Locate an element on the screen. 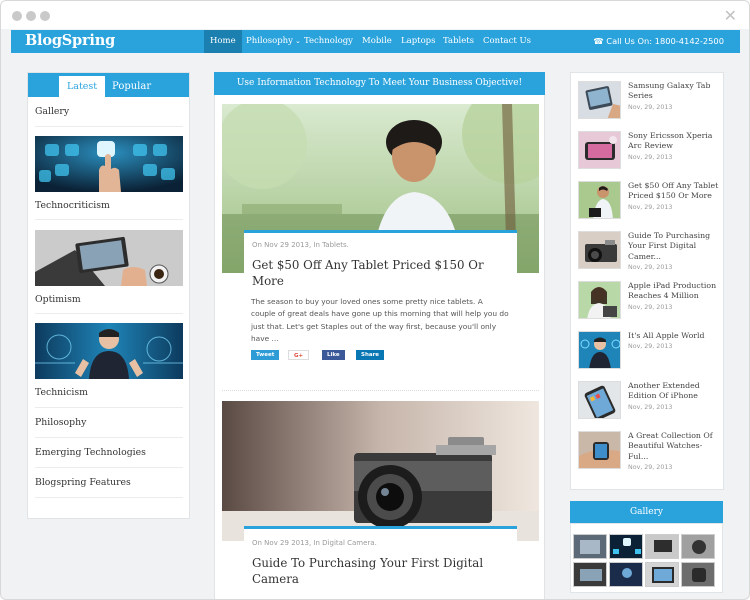  list-item-title: Samsung Galaxy Tab Series is located at coordinates (669, 91).